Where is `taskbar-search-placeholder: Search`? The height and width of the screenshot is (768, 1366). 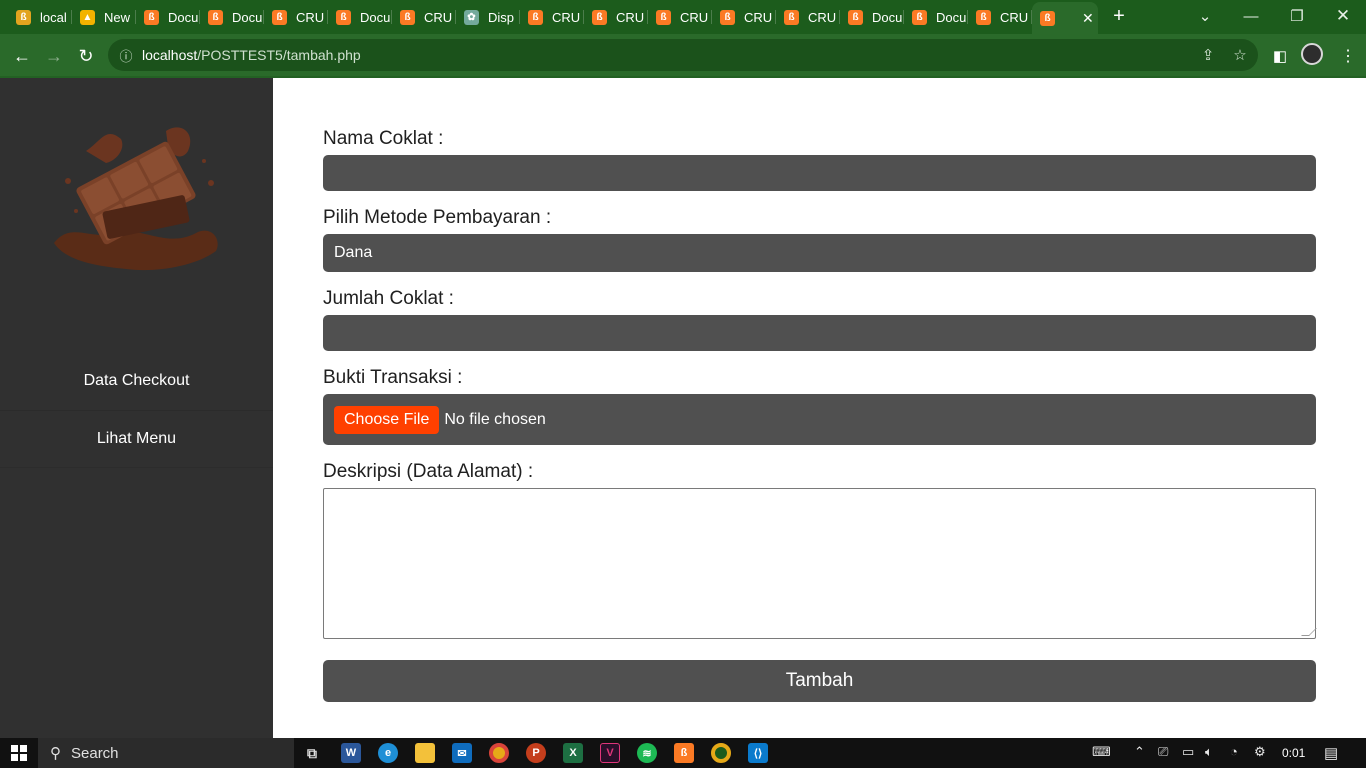
taskbar-search-placeholder: Search is located at coordinates (95, 753).